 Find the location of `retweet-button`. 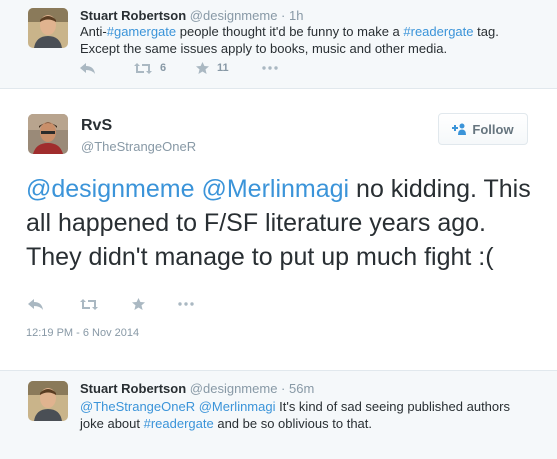

retweet-button is located at coordinates (106, 304).